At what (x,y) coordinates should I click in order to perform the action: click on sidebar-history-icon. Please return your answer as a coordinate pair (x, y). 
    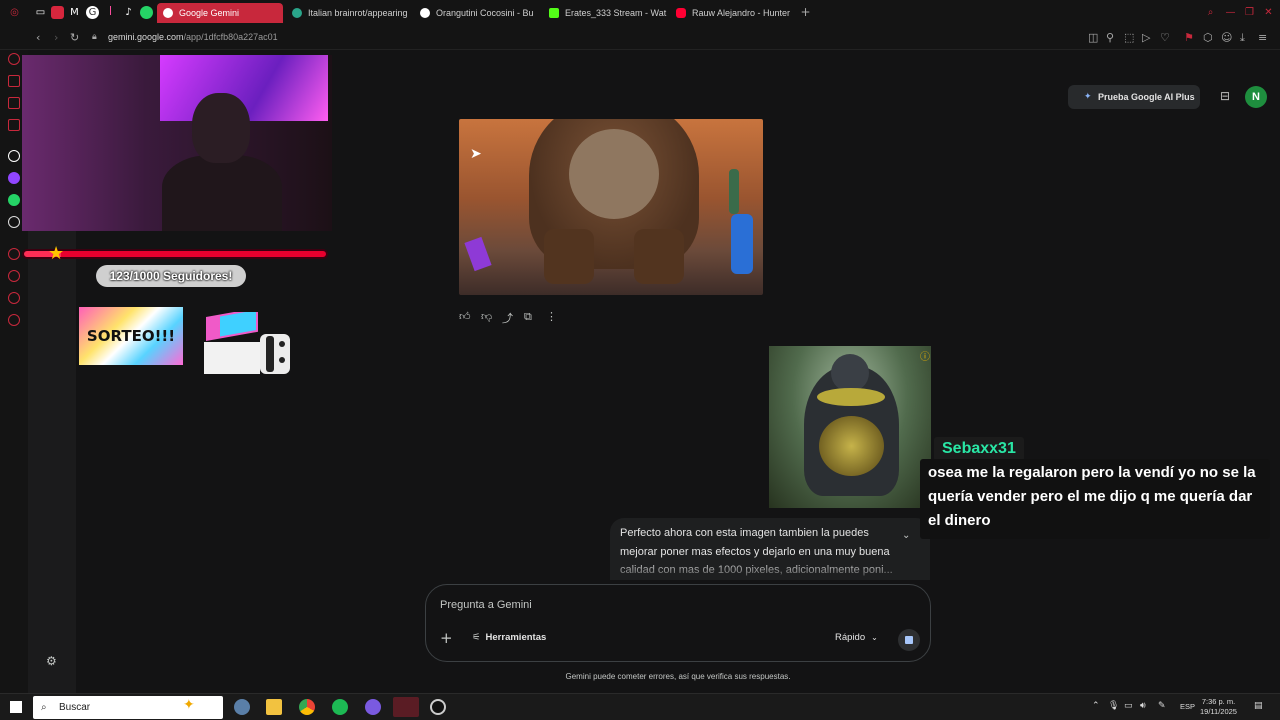
    Looking at the image, I should click on (14, 254).